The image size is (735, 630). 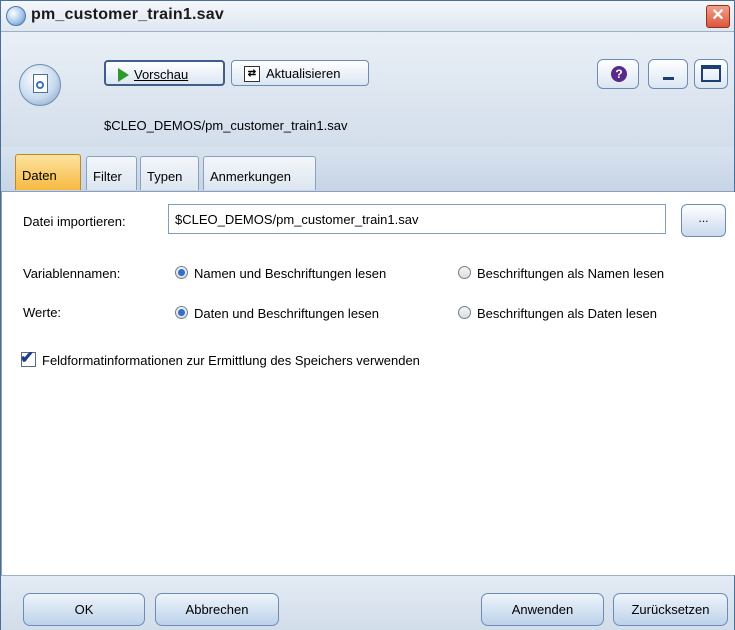 I want to click on window-title: pm_customer_train1.sav, so click(x=127, y=14).